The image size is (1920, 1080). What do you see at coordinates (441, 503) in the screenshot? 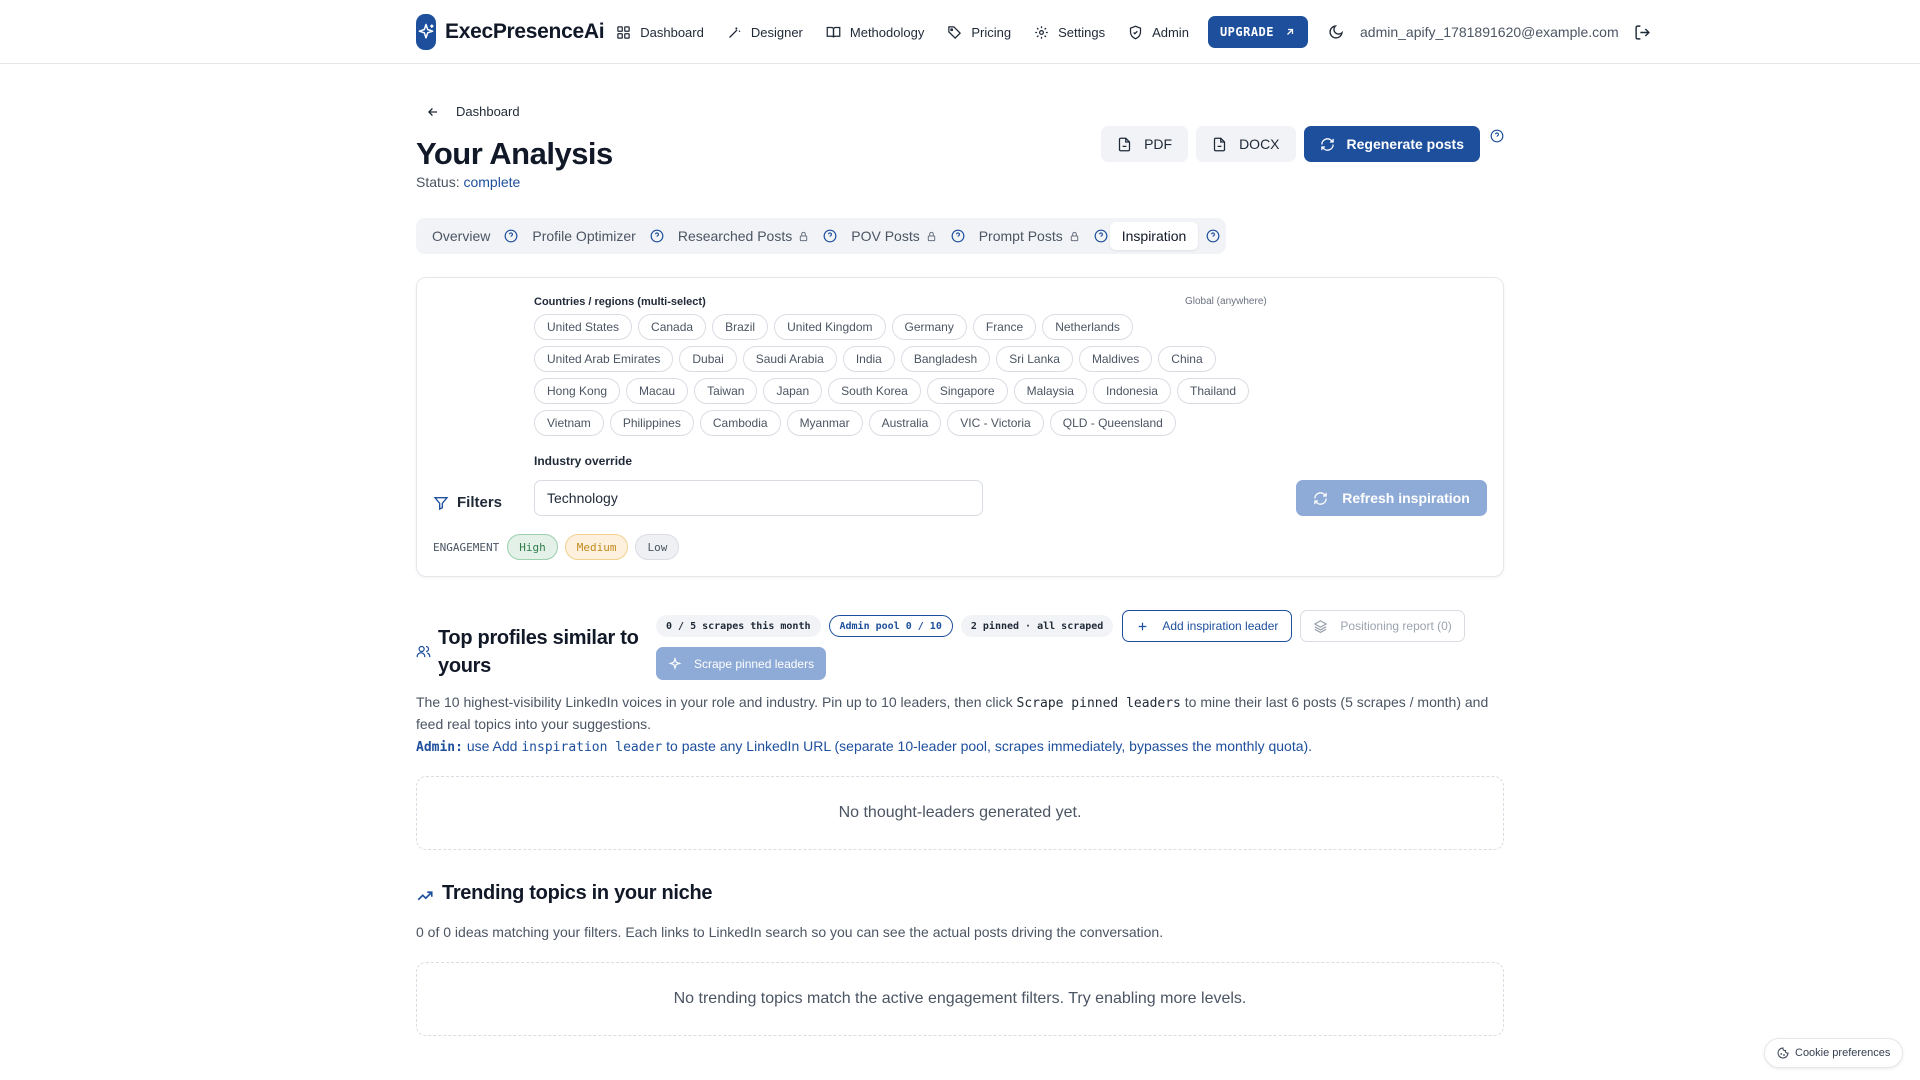
I see `filter-icon` at bounding box center [441, 503].